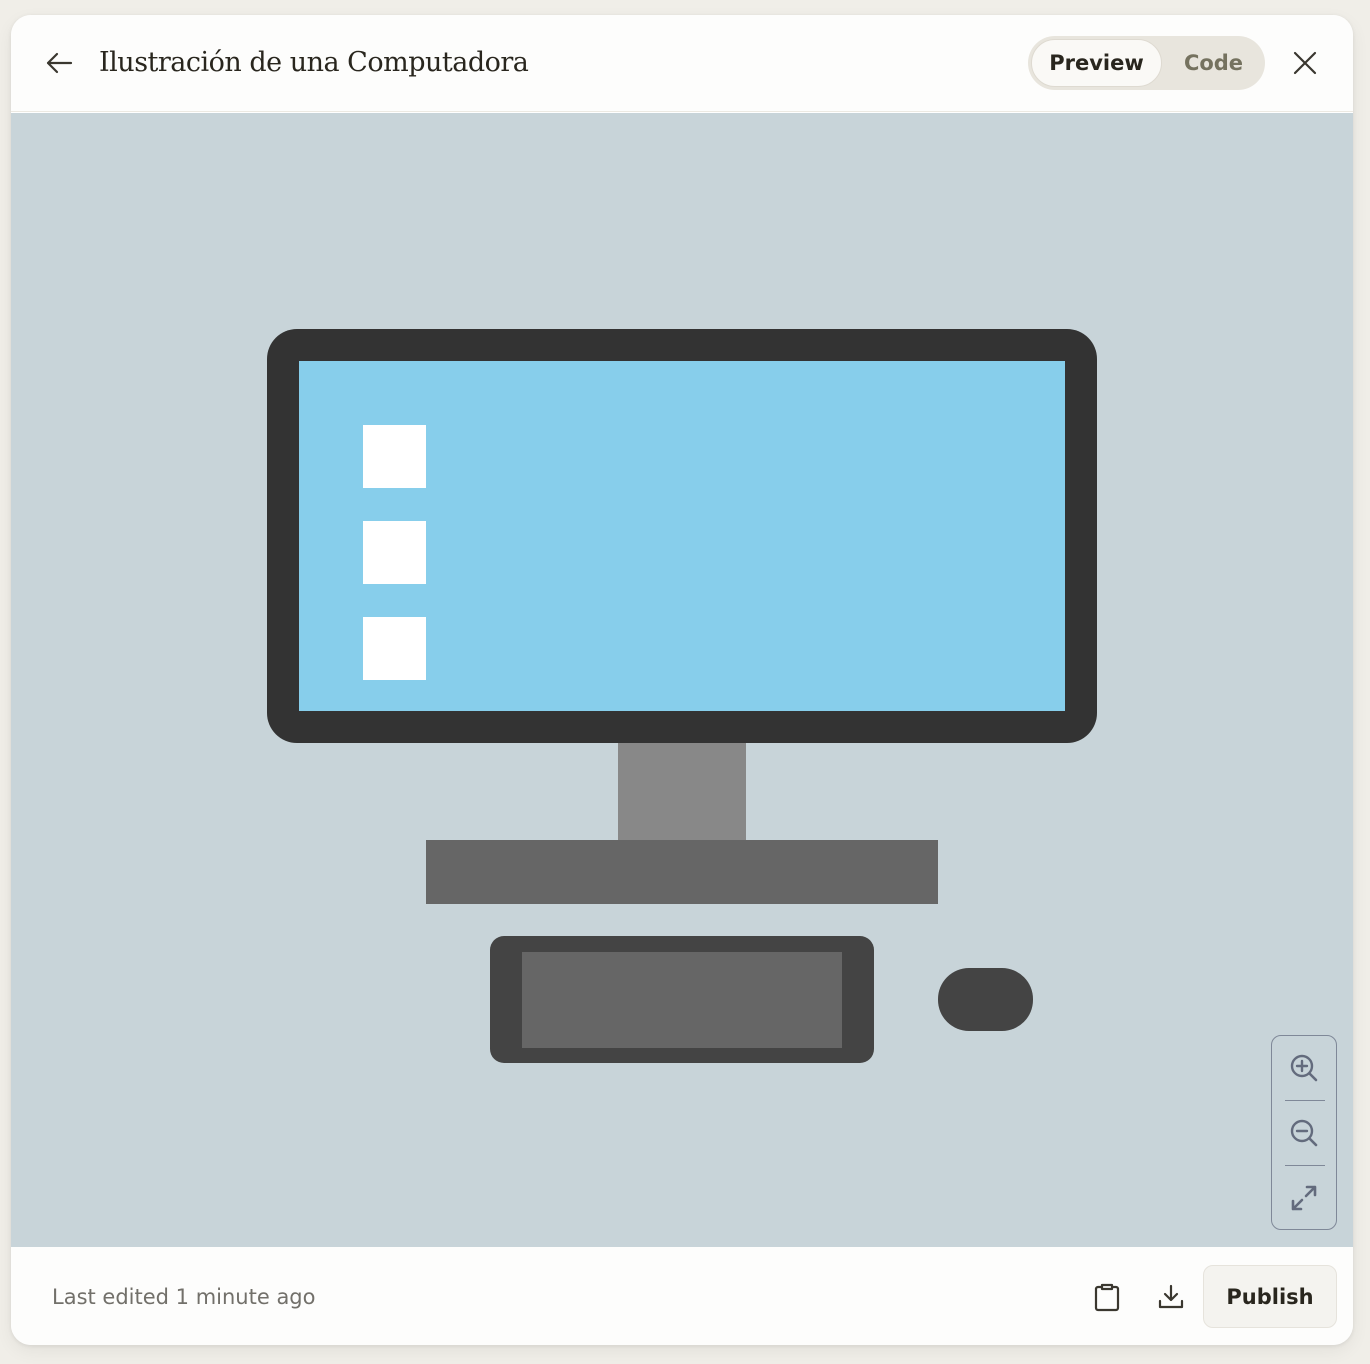  I want to click on last-edited-text: Last edited 1 minute ago, so click(184, 1297).